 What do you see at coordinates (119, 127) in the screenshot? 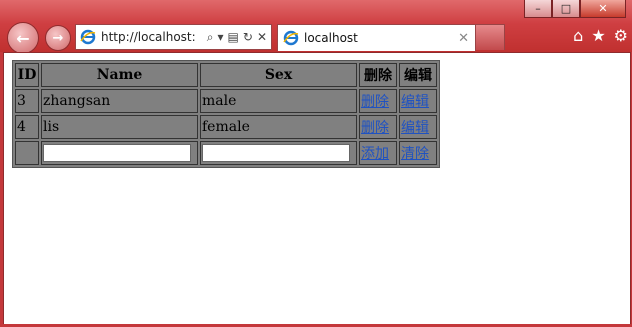
I see `cell-name: lis` at bounding box center [119, 127].